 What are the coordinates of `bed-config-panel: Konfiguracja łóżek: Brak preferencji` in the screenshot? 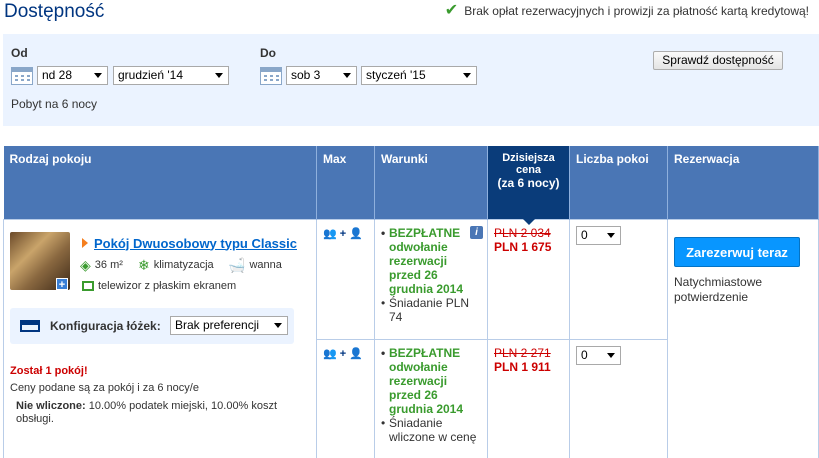 It's located at (152, 325).